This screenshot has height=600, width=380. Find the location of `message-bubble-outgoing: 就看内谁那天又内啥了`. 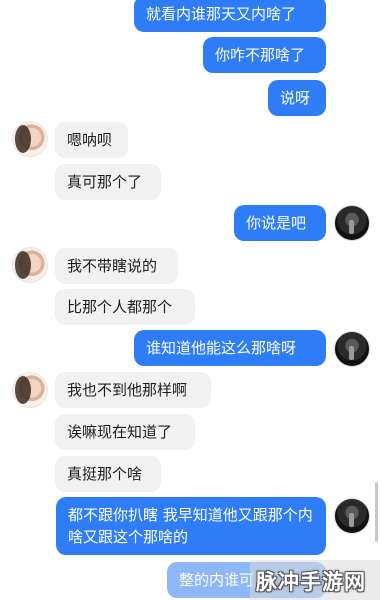

message-bubble-outgoing: 就看内谁那天又内啥了 is located at coordinates (230, 16).